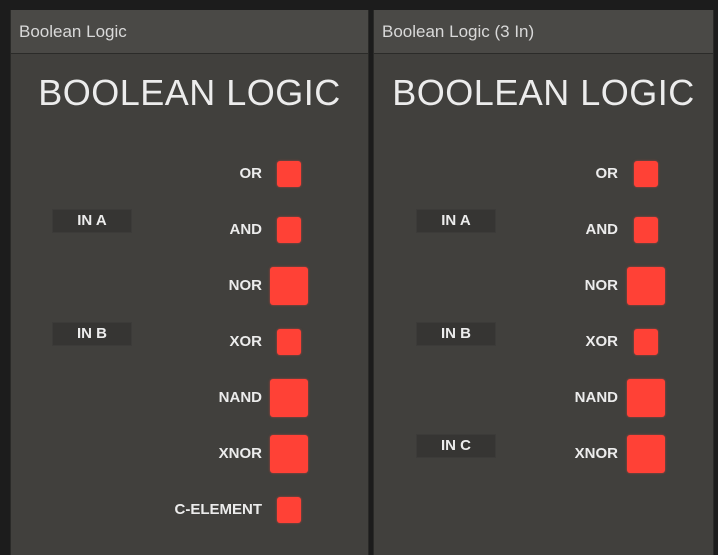 The height and width of the screenshot is (555, 718). What do you see at coordinates (218, 509) in the screenshot?
I see `output-label-c-element: C-ELEMENT` at bounding box center [218, 509].